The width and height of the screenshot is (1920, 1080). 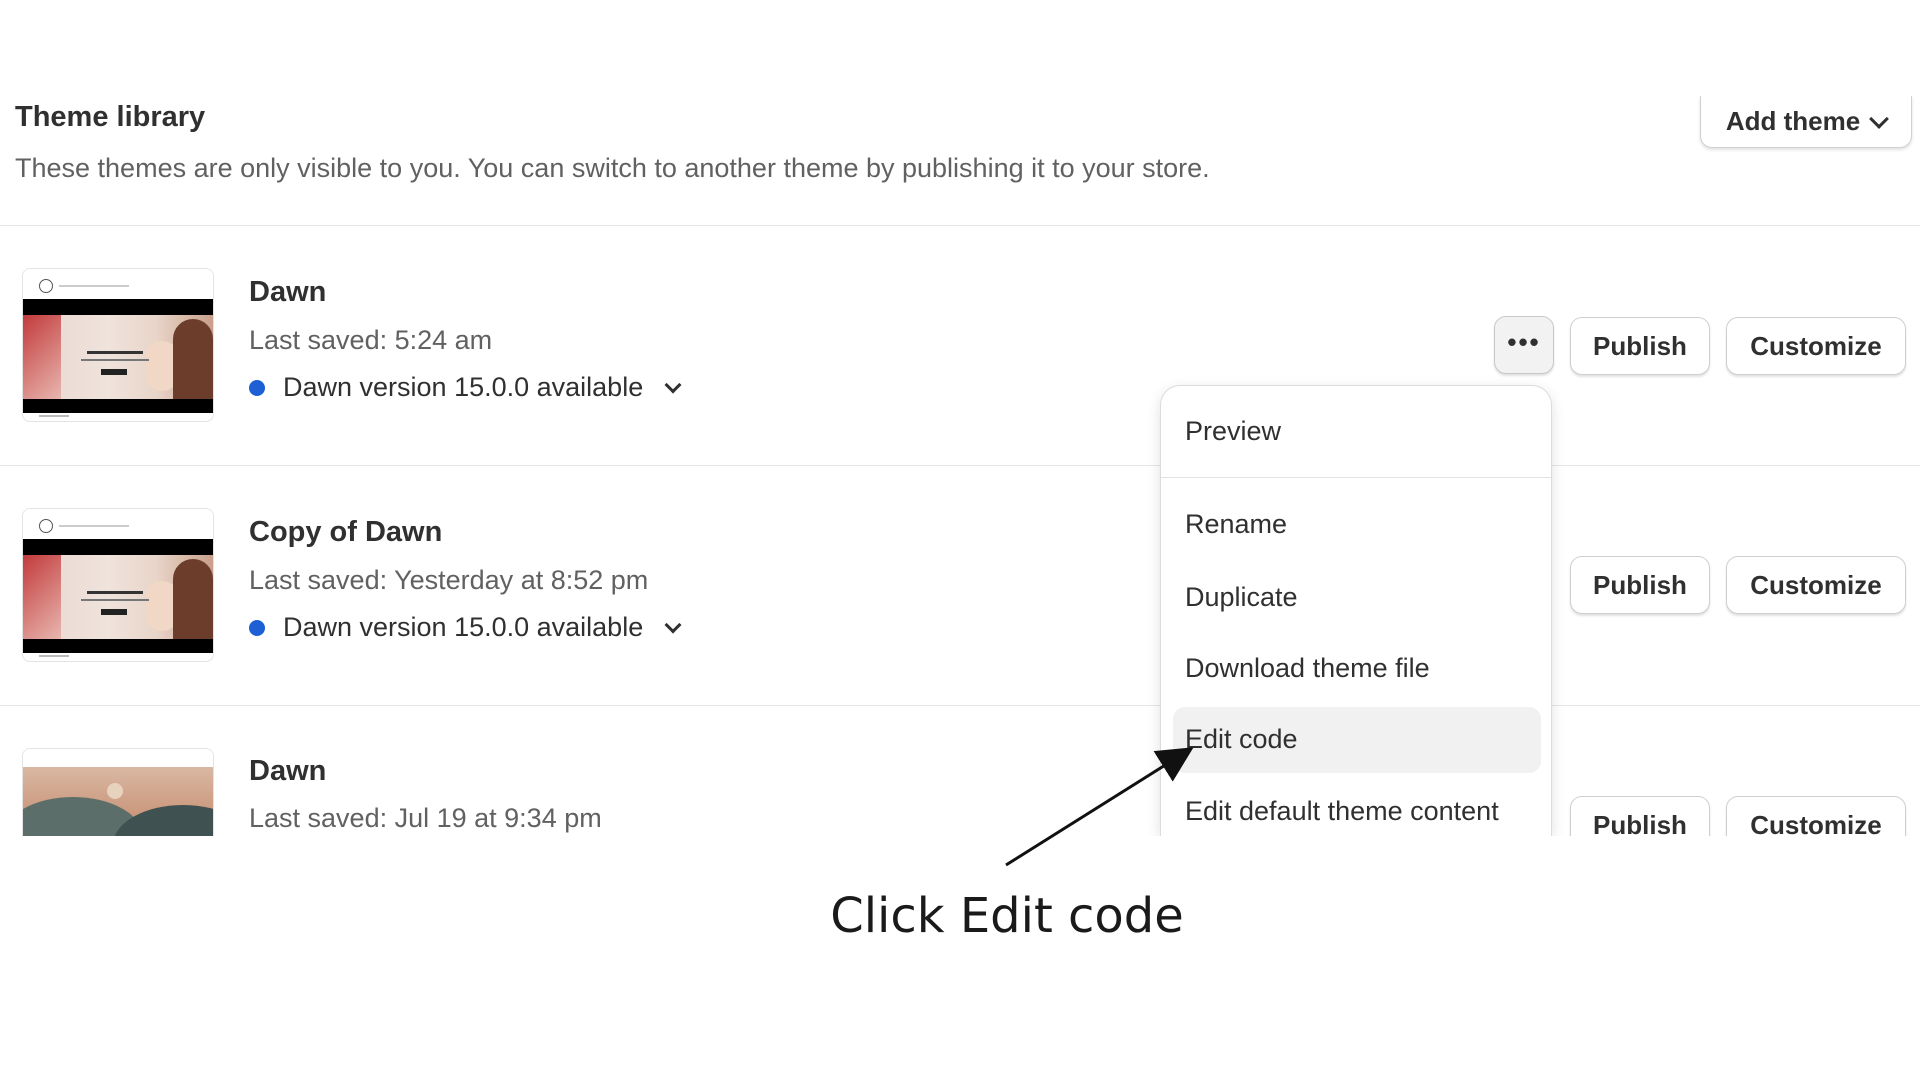 What do you see at coordinates (1007, 916) in the screenshot?
I see `annotation-caption: Click Edit code` at bounding box center [1007, 916].